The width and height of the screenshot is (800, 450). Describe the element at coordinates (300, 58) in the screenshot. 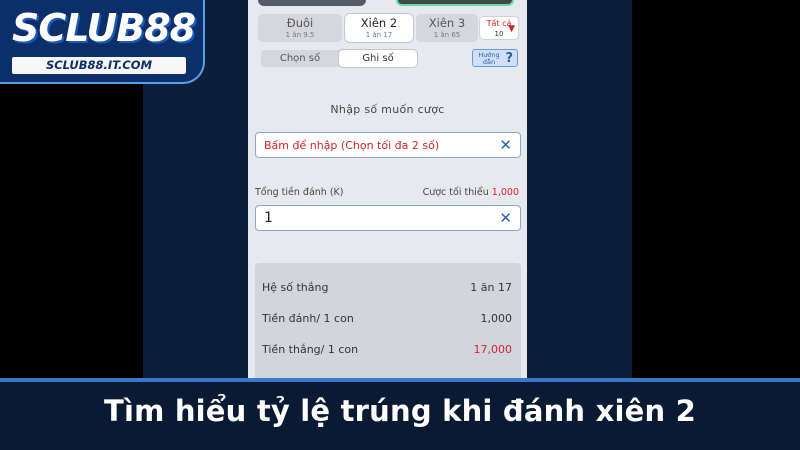

I see `mode-choose-number-button: Chọn số` at that location.